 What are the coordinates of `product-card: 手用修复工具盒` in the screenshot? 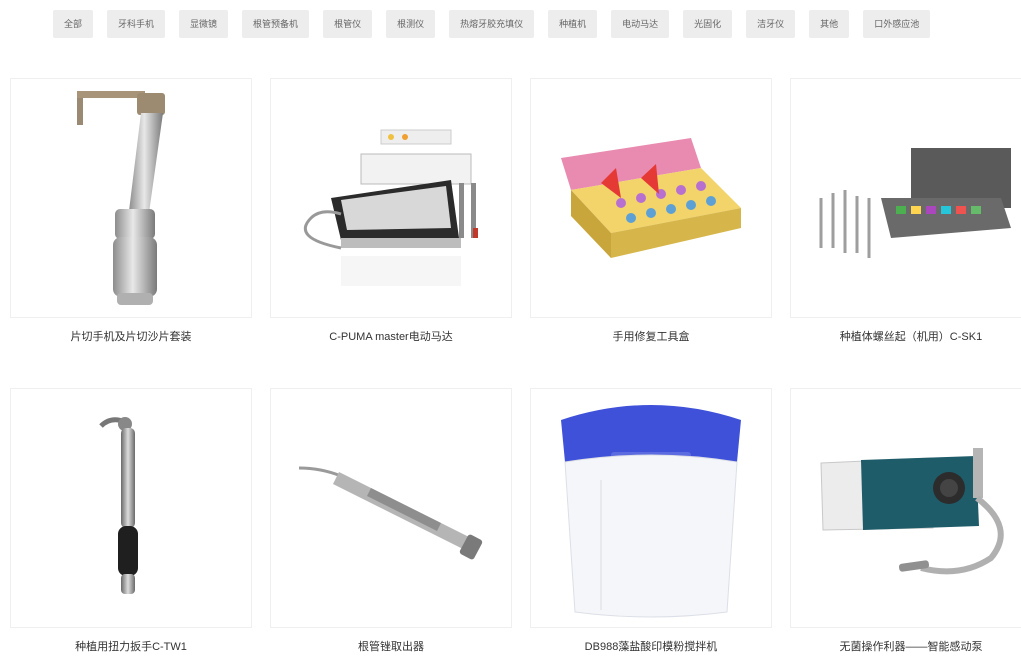 It's located at (651, 211).